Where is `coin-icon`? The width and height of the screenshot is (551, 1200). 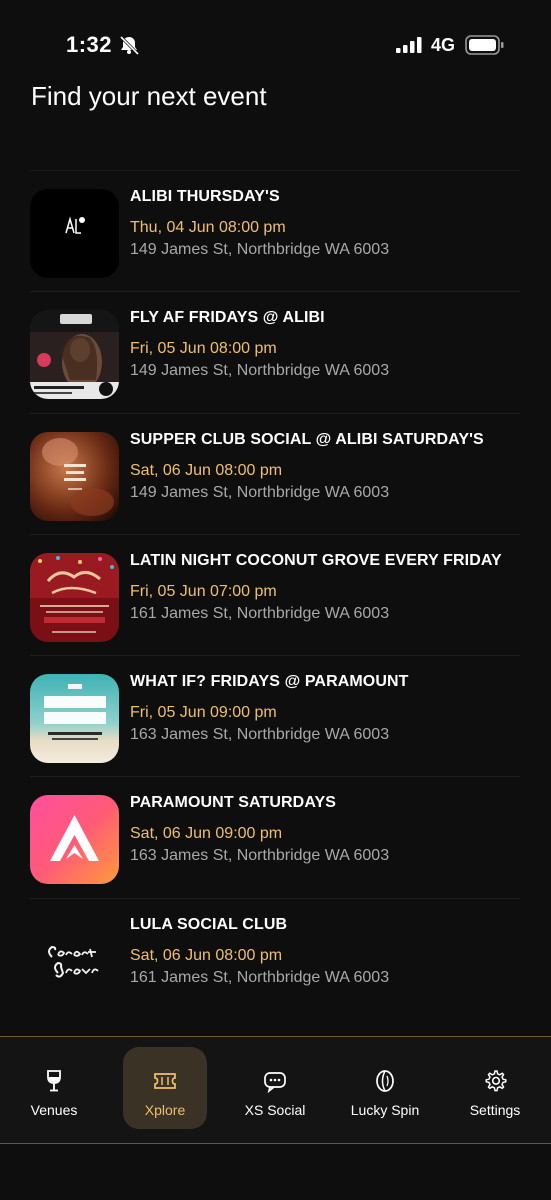 coin-icon is located at coordinates (385, 1081).